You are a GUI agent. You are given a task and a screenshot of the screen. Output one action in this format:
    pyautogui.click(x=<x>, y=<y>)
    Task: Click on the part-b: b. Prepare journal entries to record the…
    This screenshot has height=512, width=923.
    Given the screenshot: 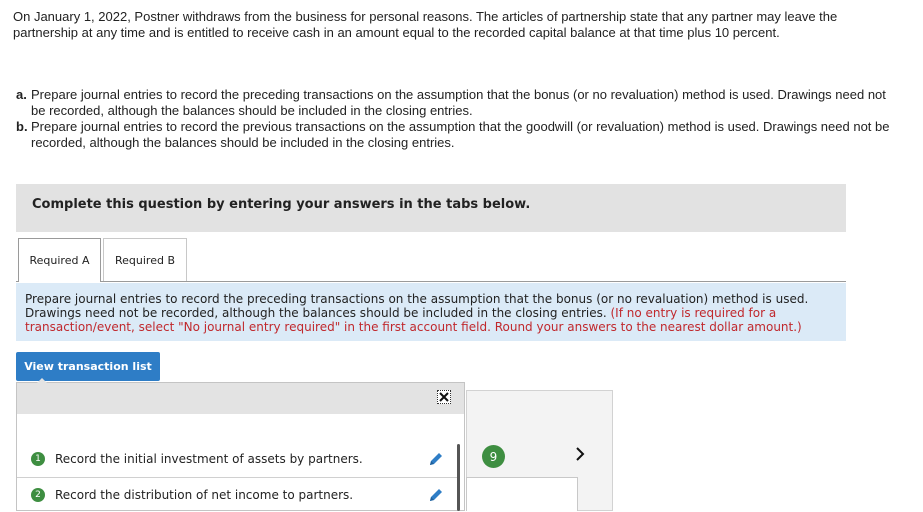 What is the action you would take?
    pyautogui.click(x=456, y=135)
    